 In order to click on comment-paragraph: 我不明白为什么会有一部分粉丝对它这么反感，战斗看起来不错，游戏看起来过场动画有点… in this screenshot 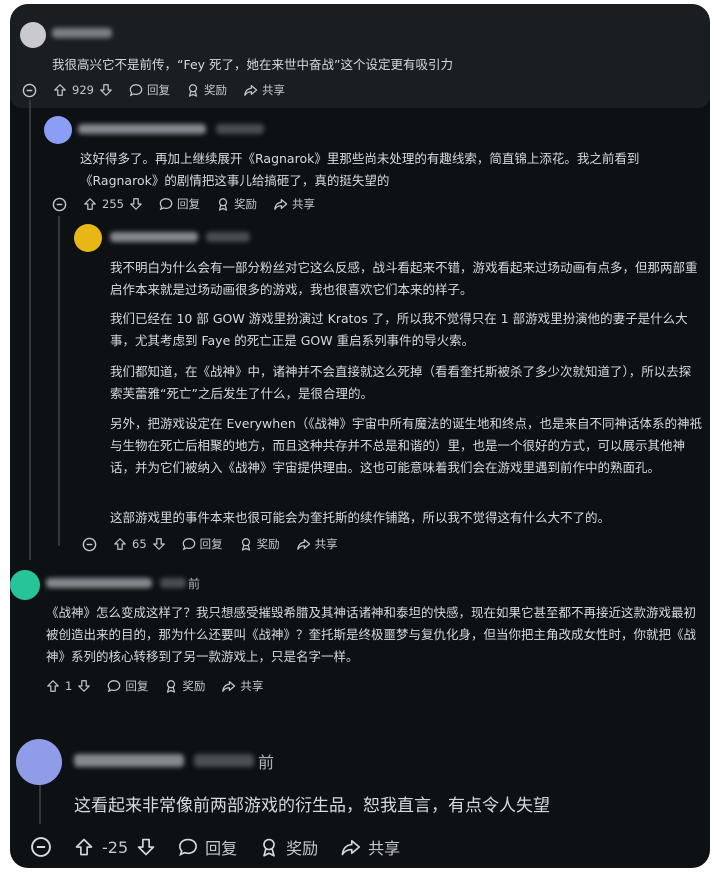, I will do `click(404, 278)`.